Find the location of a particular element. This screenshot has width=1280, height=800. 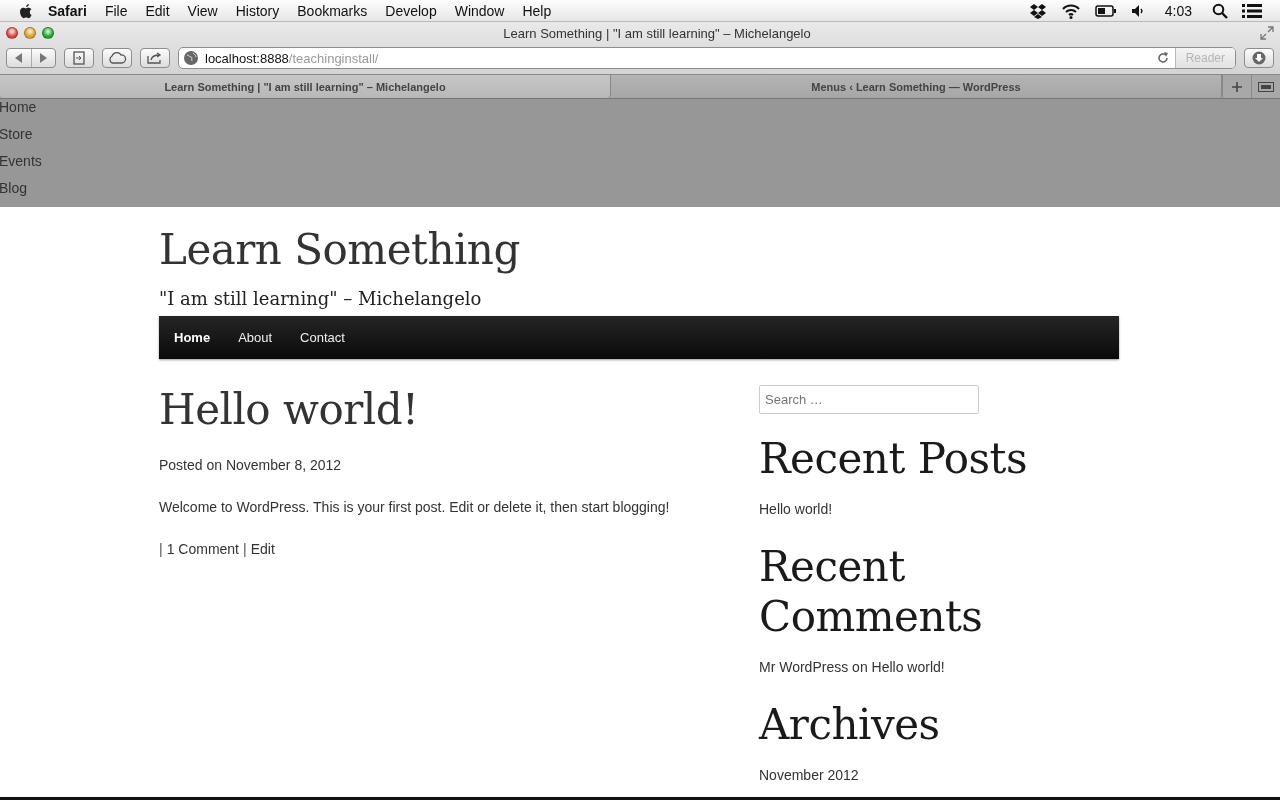

app-menu: Safari is located at coordinates (65, 11).